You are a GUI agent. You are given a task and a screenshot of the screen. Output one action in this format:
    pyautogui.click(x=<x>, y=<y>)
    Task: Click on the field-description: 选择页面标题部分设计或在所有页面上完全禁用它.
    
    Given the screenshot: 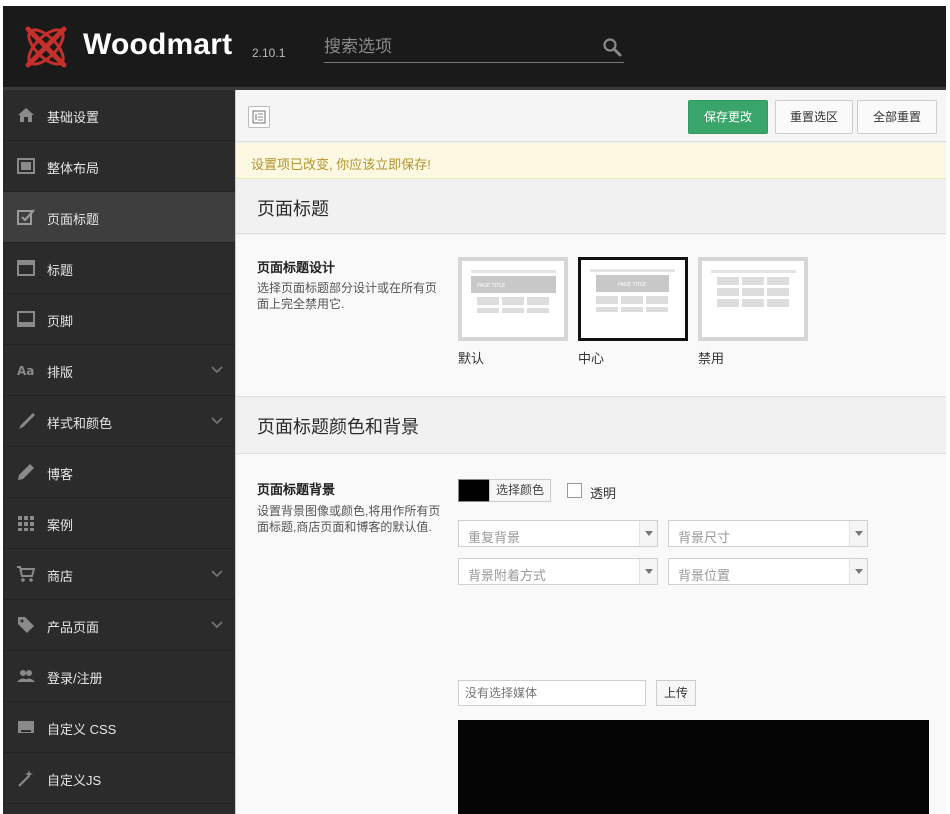 What is the action you would take?
    pyautogui.click(x=347, y=296)
    